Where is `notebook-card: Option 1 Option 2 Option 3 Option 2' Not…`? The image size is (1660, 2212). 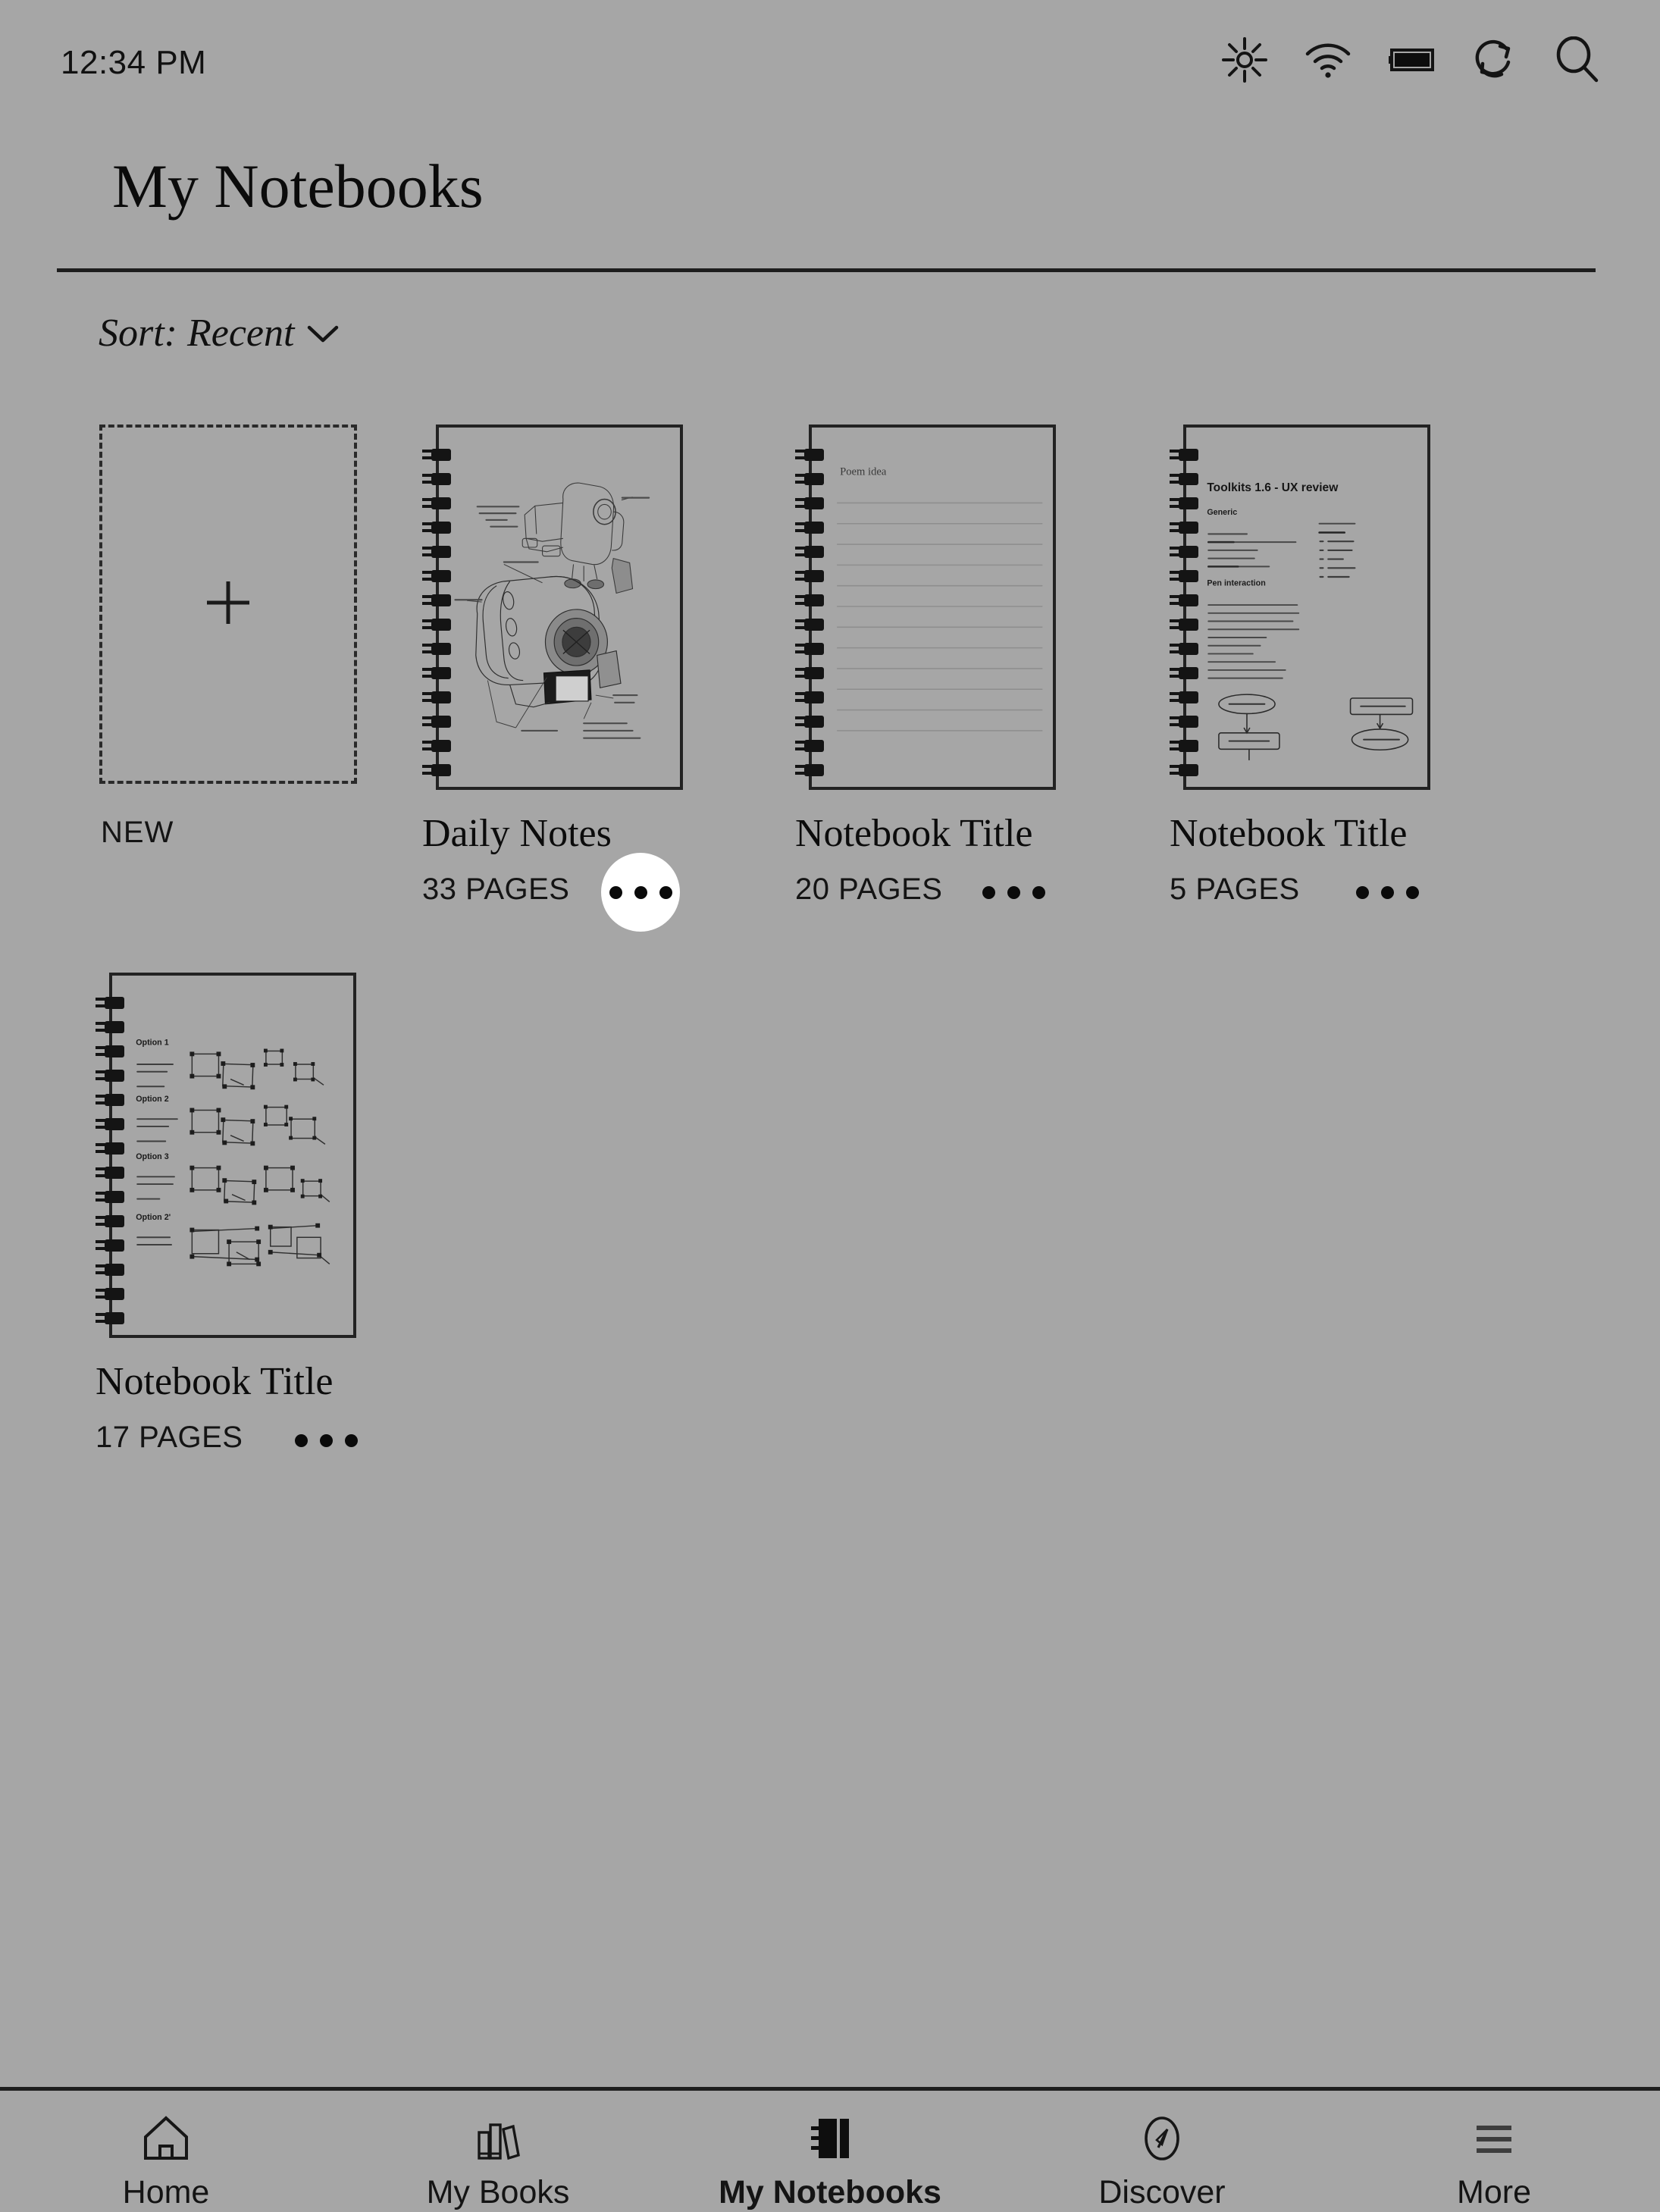 notebook-card: Option 1 Option 2 Option 3 Option 2' Not… is located at coordinates (192, 1217).